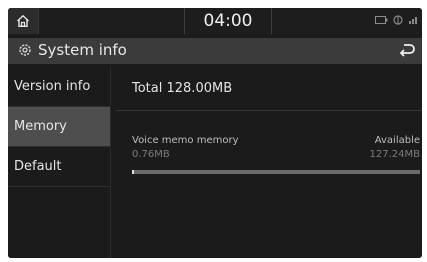 This screenshot has width=427, height=262. I want to click on sidebar-item-version-info: Version info, so click(59, 87).